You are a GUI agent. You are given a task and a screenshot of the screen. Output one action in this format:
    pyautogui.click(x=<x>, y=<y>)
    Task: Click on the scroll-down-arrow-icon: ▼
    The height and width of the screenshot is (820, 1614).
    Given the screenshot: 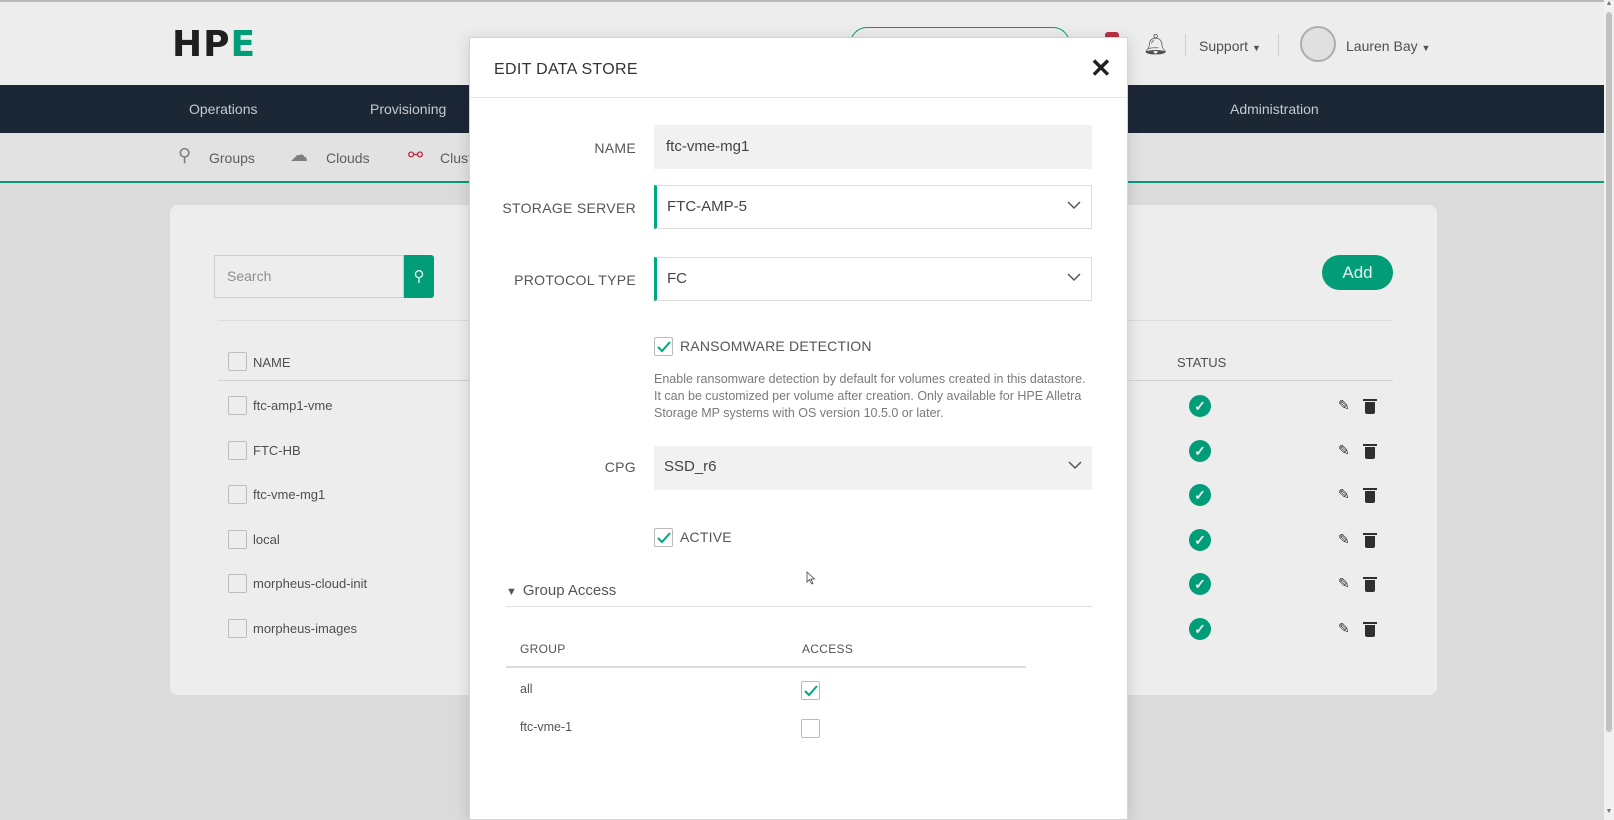 What is the action you would take?
    pyautogui.click(x=1609, y=811)
    